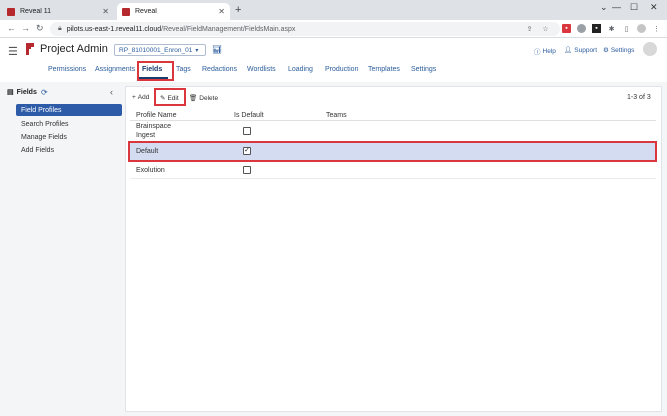 Image resolution: width=667 pixels, height=416 pixels. I want to click on book-icon: ▤, so click(10, 92).